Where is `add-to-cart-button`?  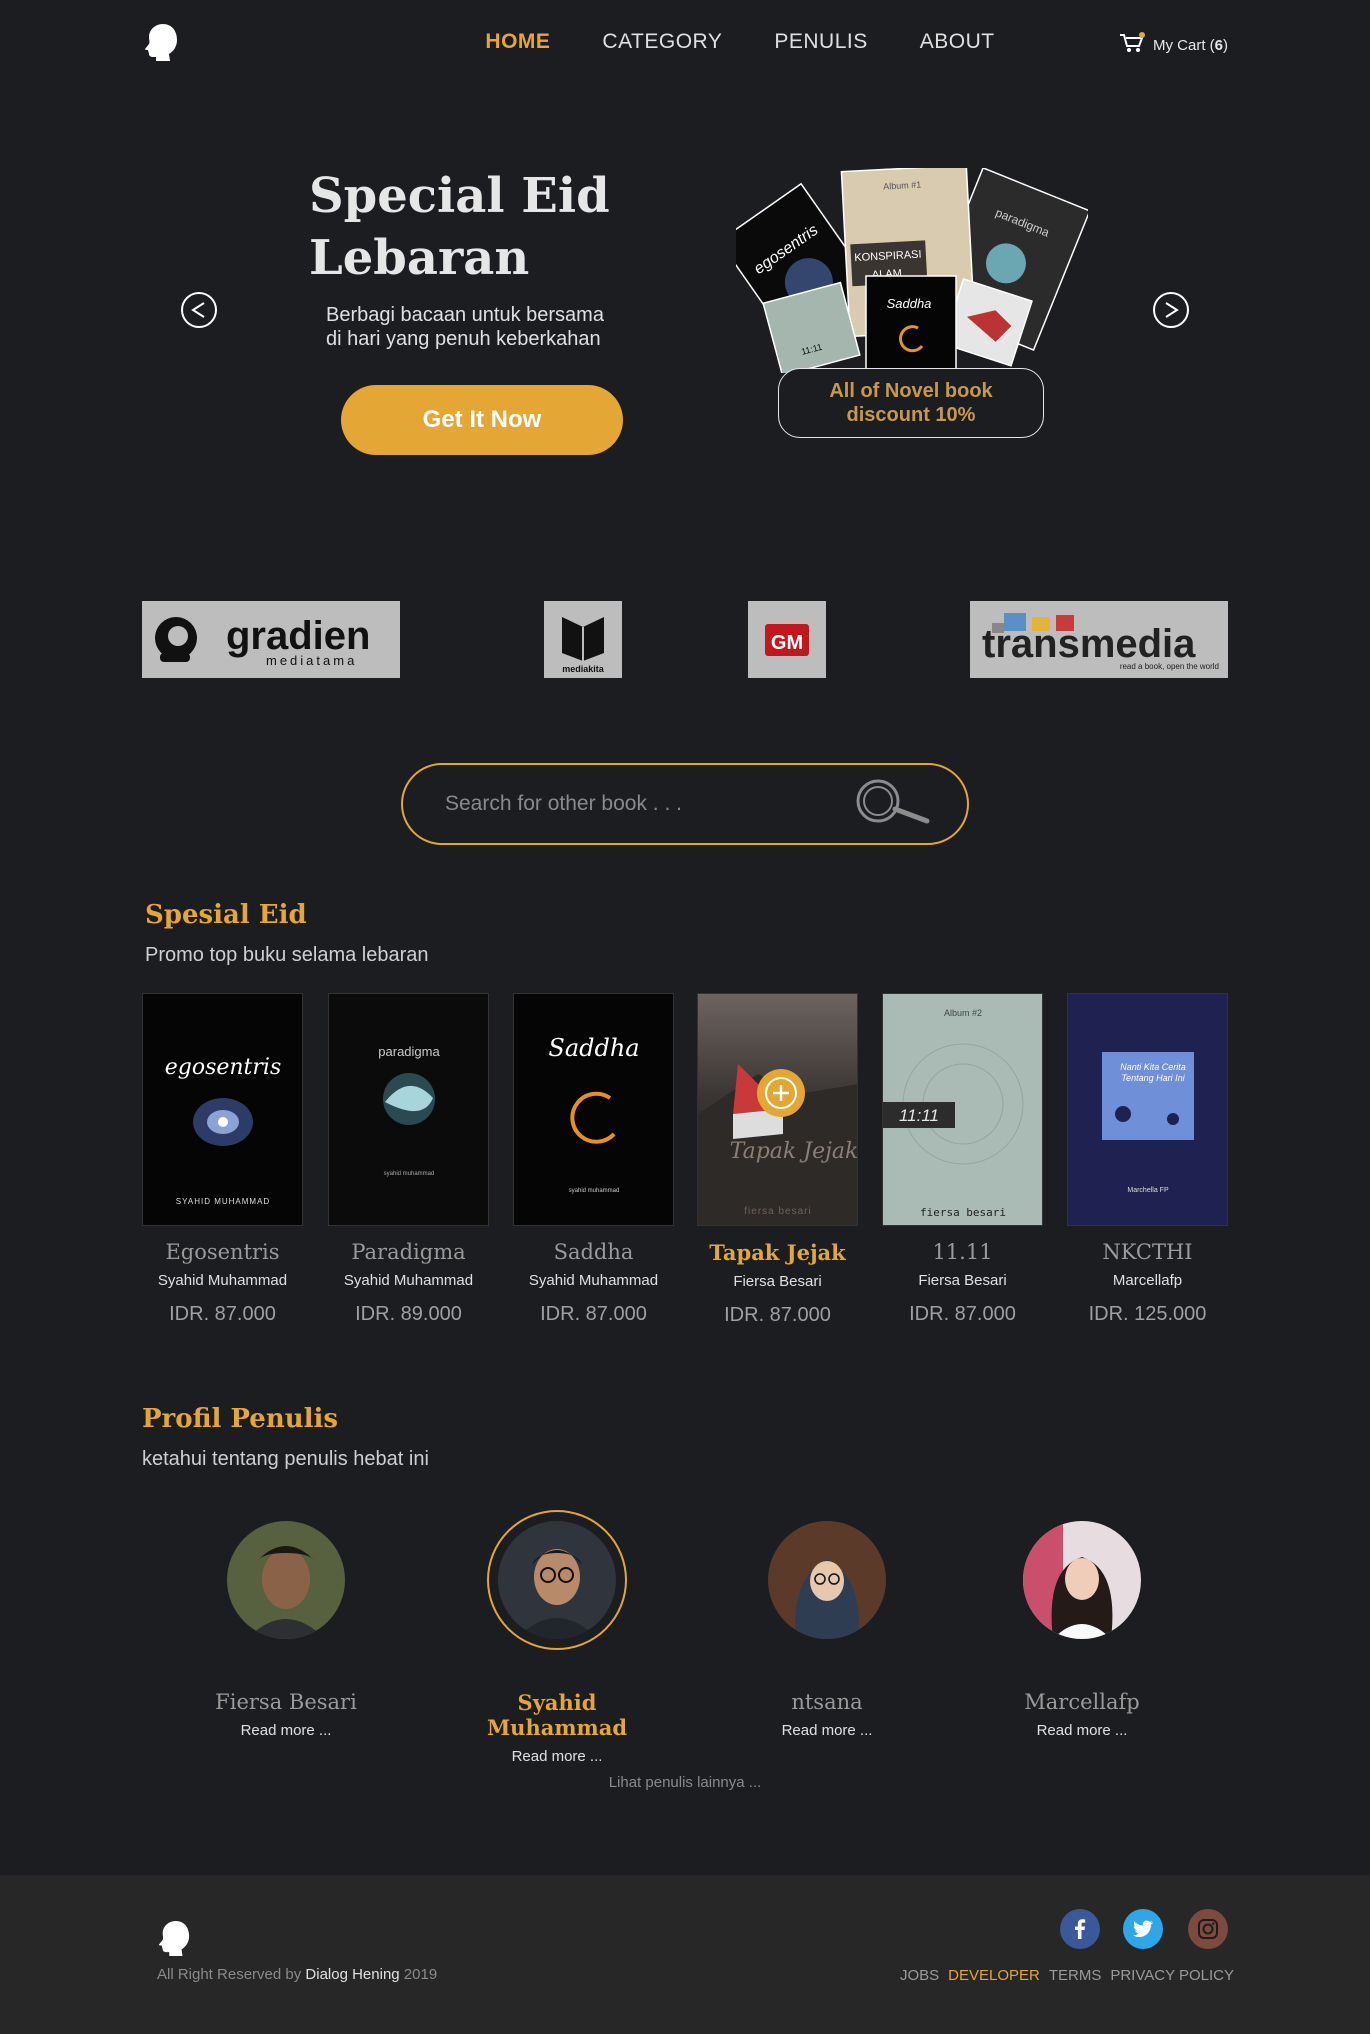 add-to-cart-button is located at coordinates (781, 1093).